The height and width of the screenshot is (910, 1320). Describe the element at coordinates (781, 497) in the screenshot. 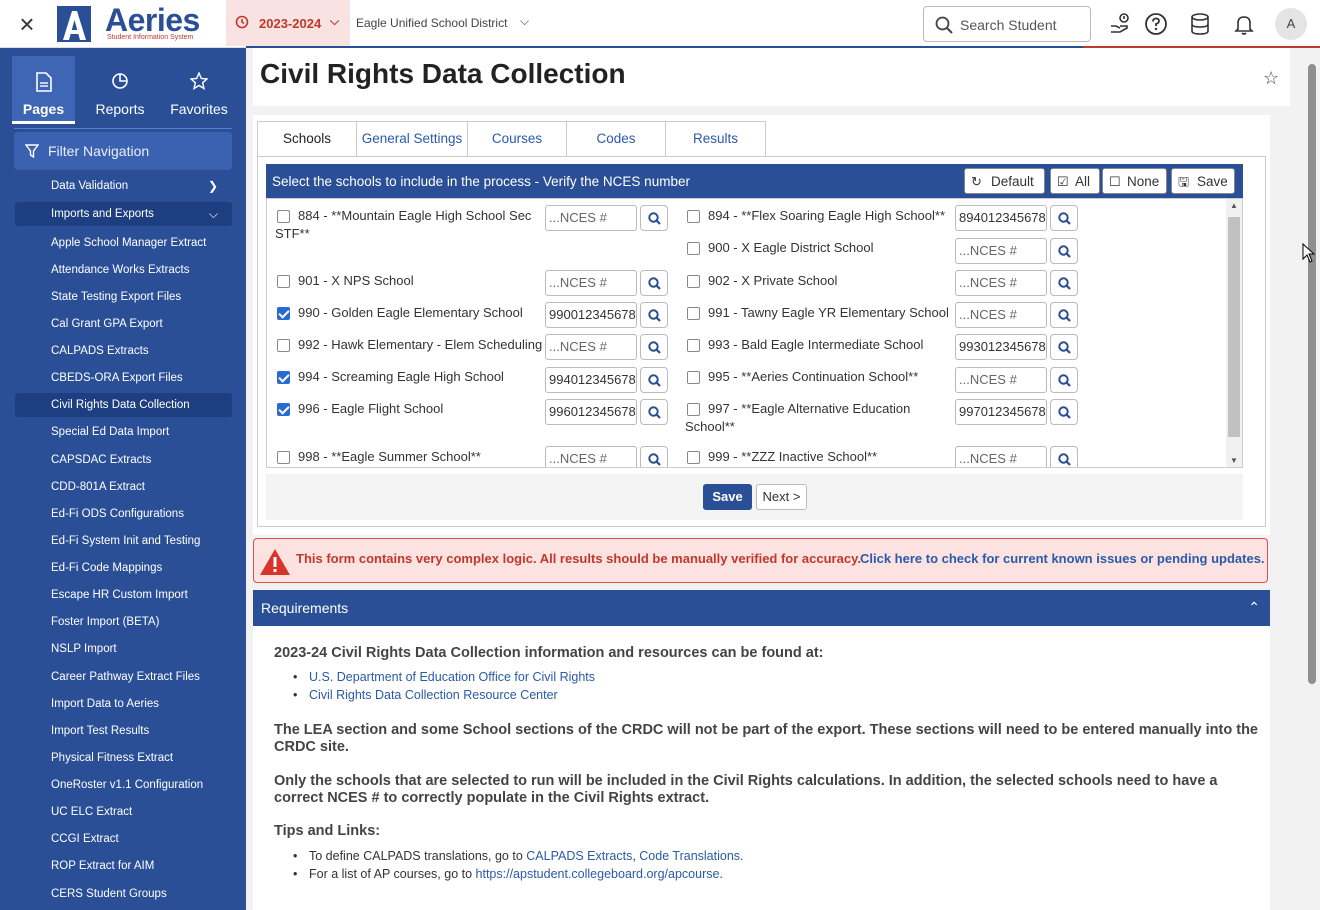

I see `next-button: Next >` at that location.